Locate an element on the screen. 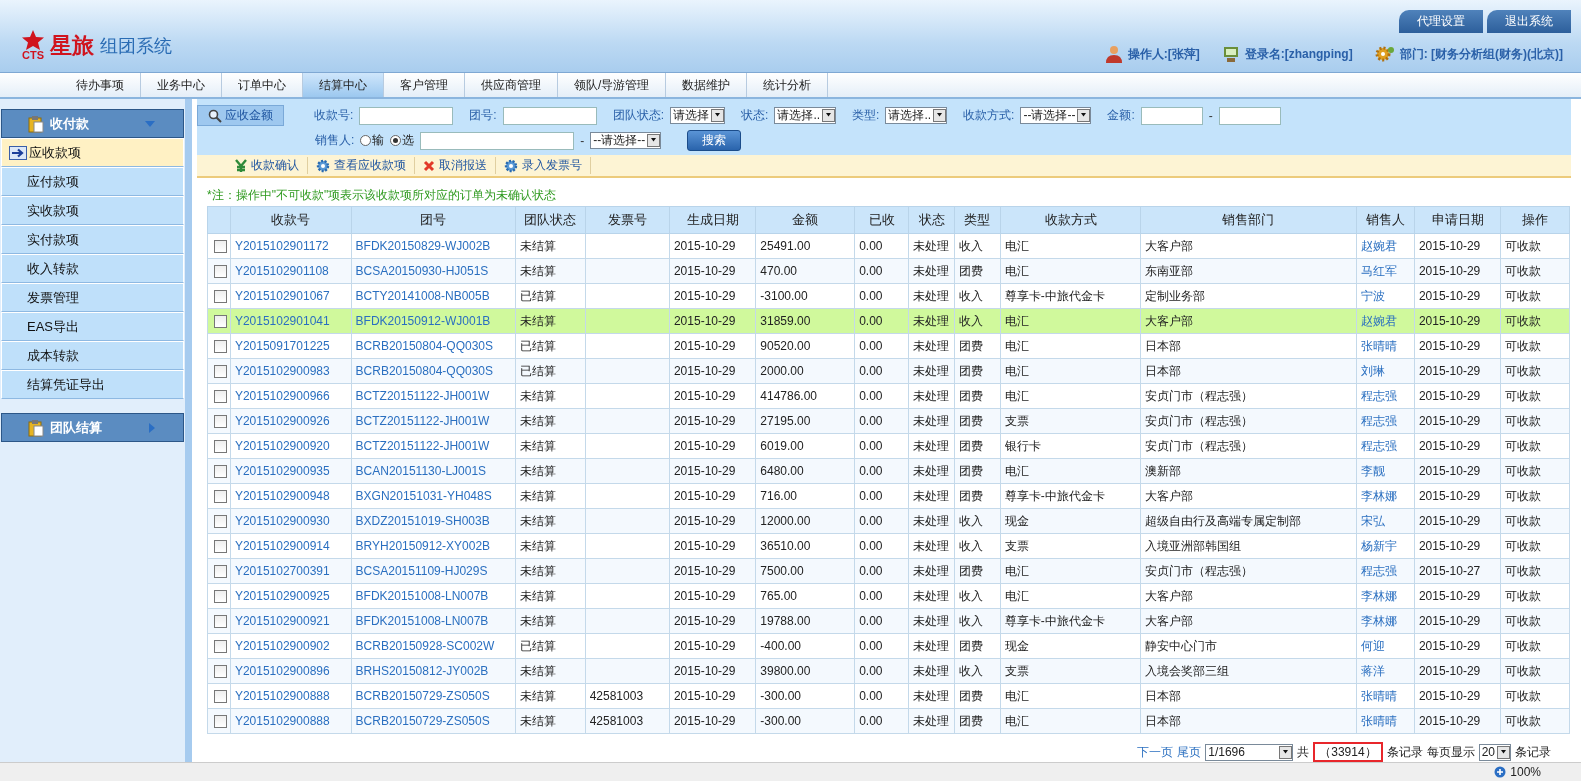  header-button: 退出系统 is located at coordinates (1529, 21).